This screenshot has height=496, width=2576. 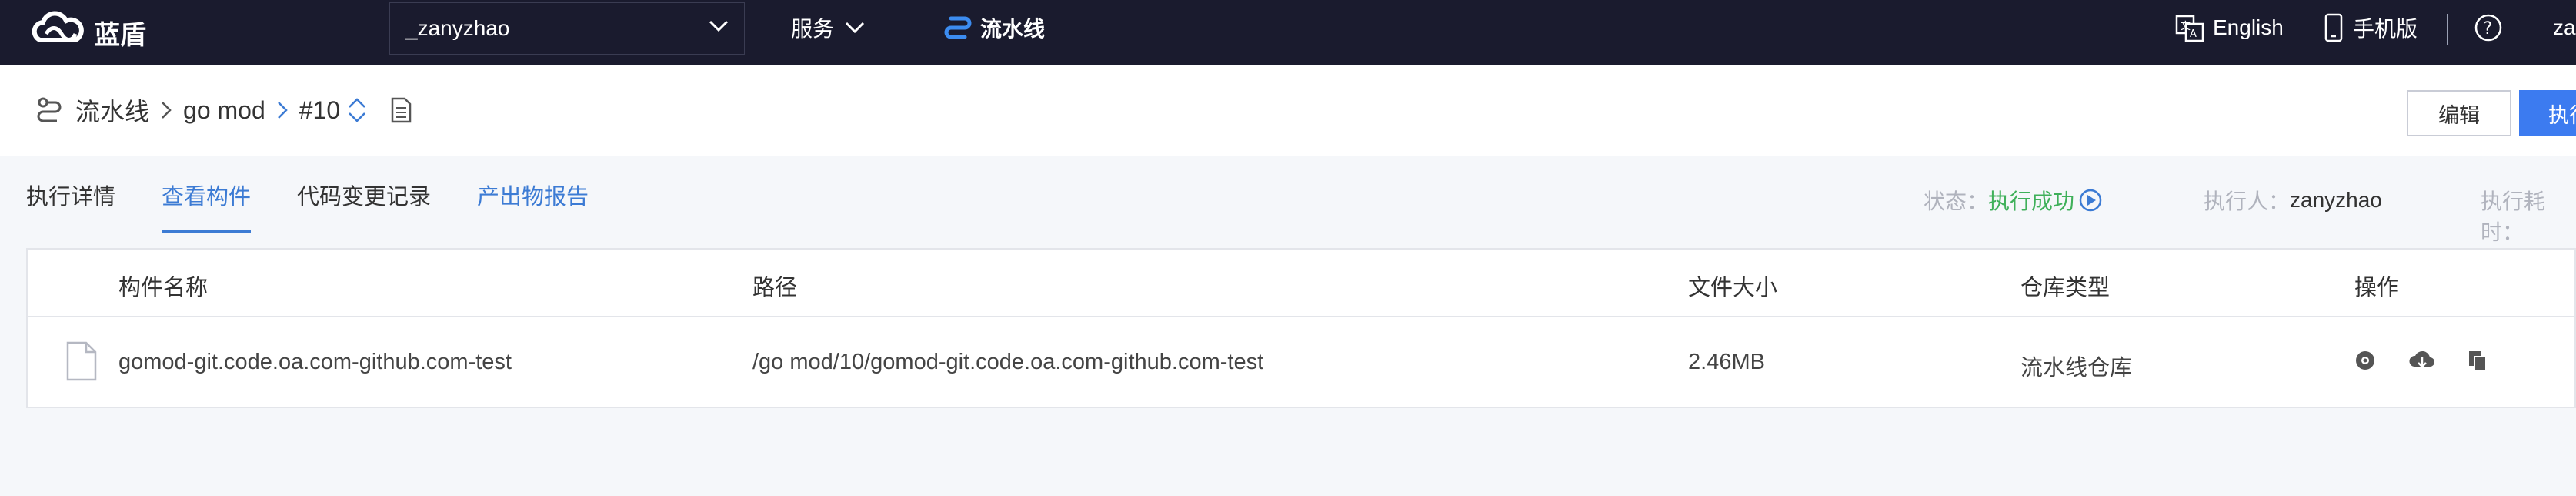 I want to click on col-file-size: 文件大小, so click(x=1733, y=288).